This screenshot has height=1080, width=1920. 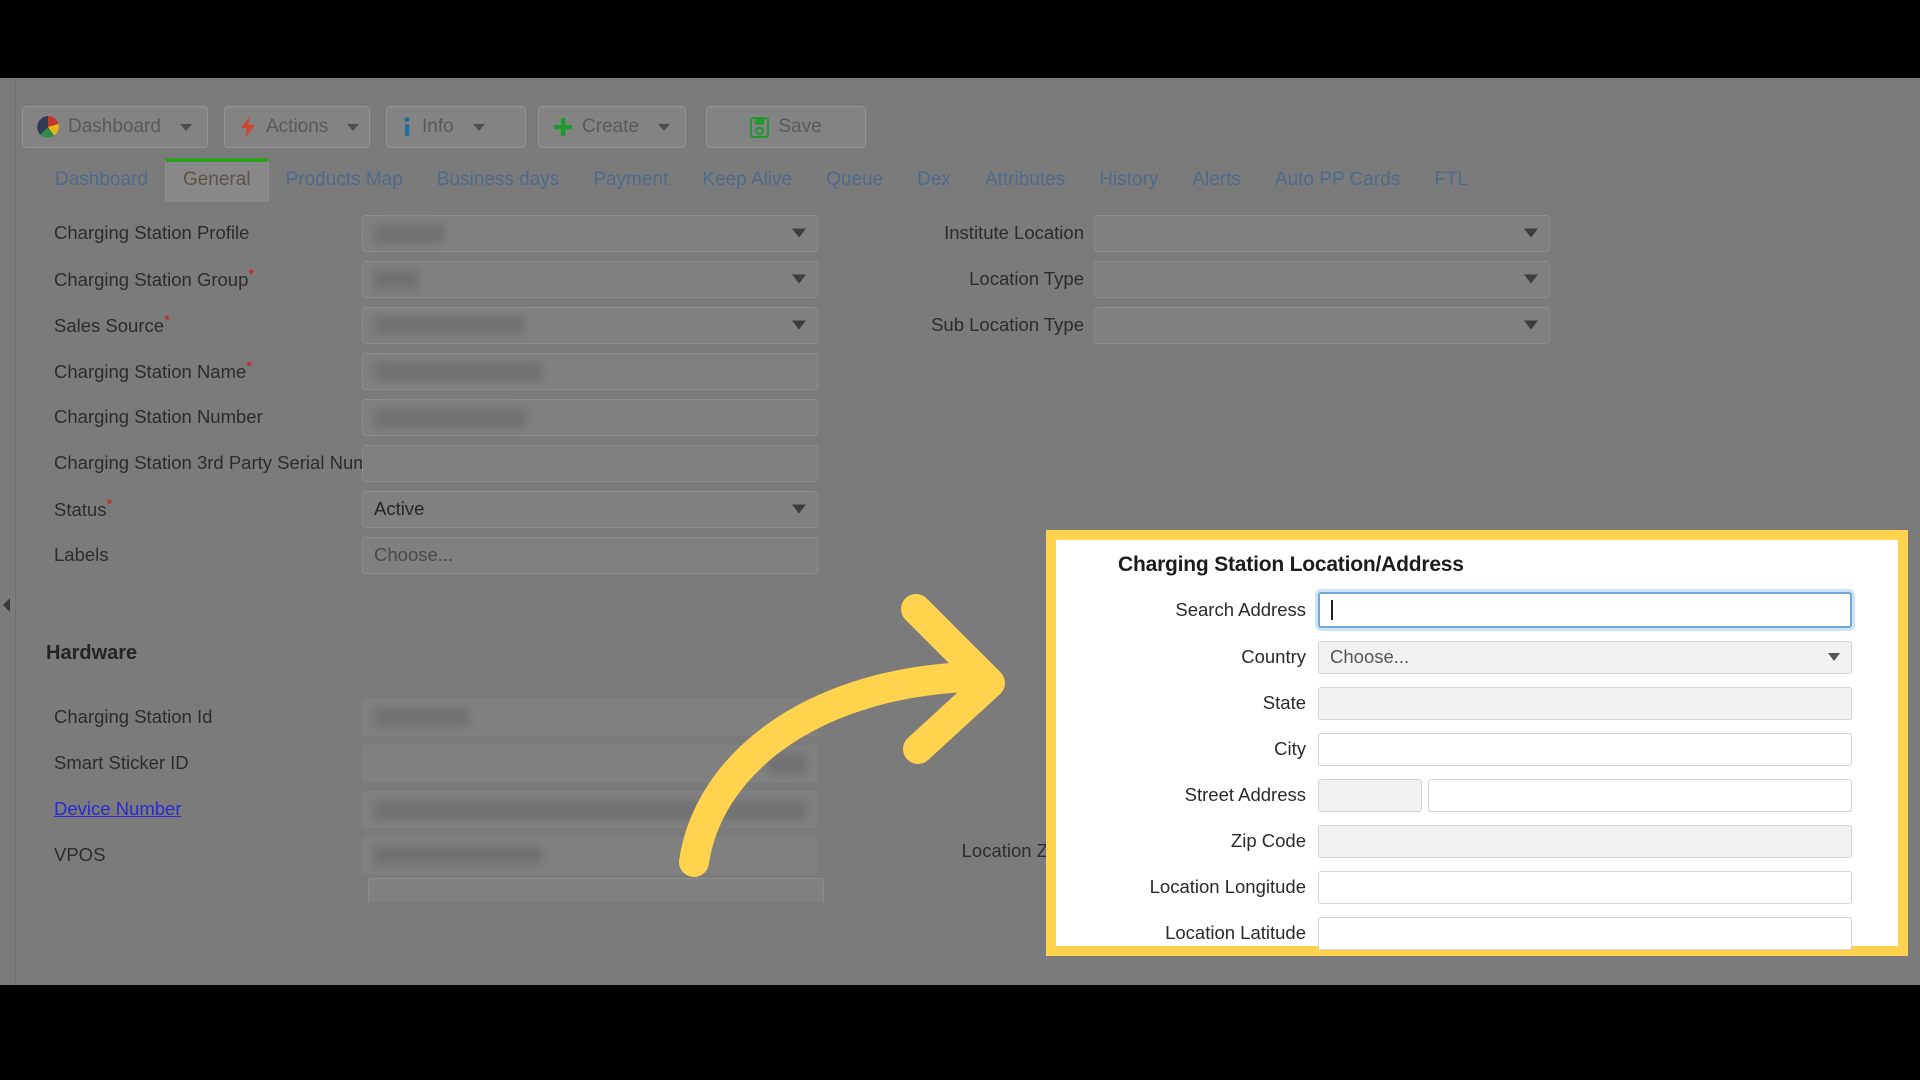 I want to click on field-row-charging-station-profile: Charging Station Profile, so click(x=431, y=233).